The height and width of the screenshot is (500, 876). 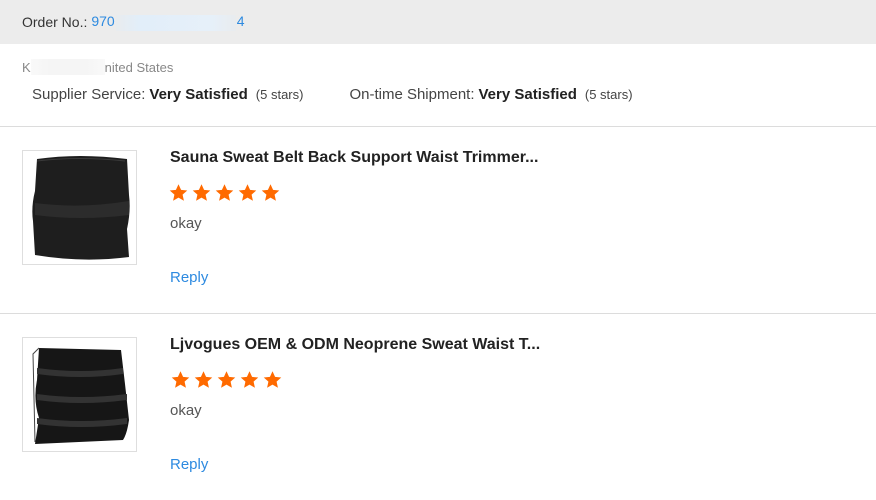 What do you see at coordinates (89, 94) in the screenshot?
I see `rating-label: Supplier Service:` at bounding box center [89, 94].